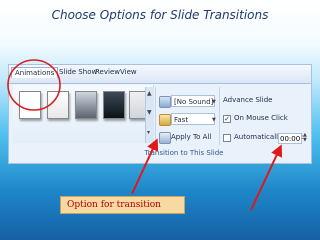 The width and height of the screenshot is (320, 240). I want to click on transition-thumb-fade, so click(58, 105).